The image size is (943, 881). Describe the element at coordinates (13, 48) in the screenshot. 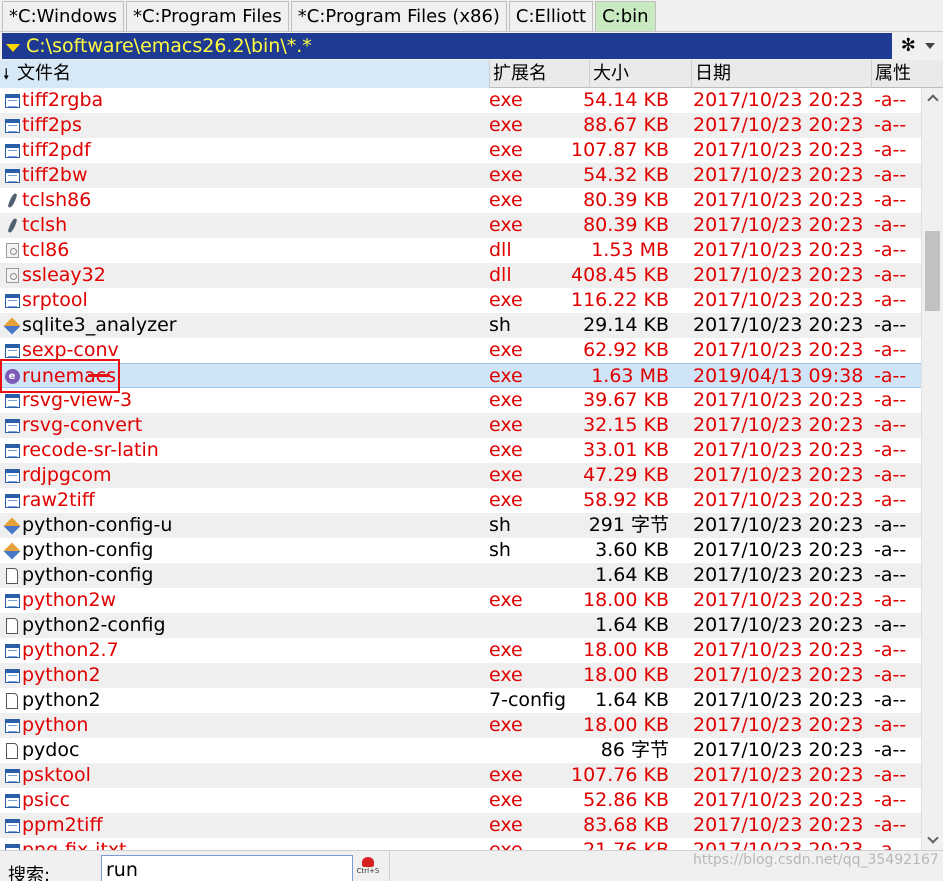

I see `path-dropdown-icon` at that location.